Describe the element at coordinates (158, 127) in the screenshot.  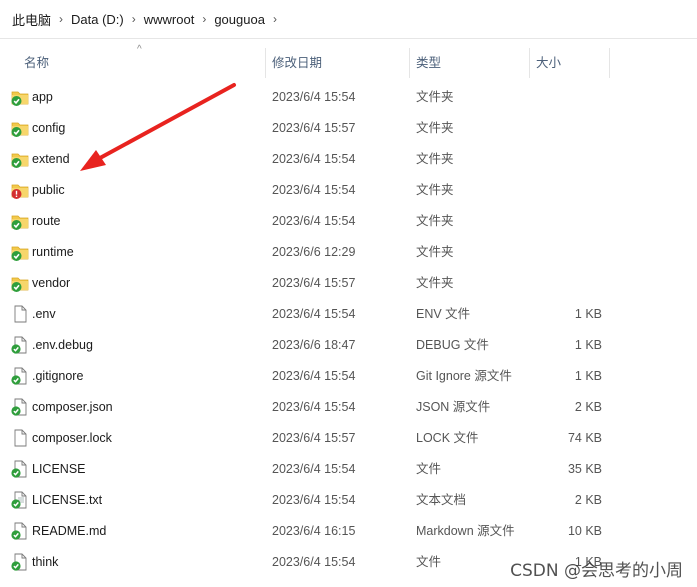
I see `red-arrow-annotation` at that location.